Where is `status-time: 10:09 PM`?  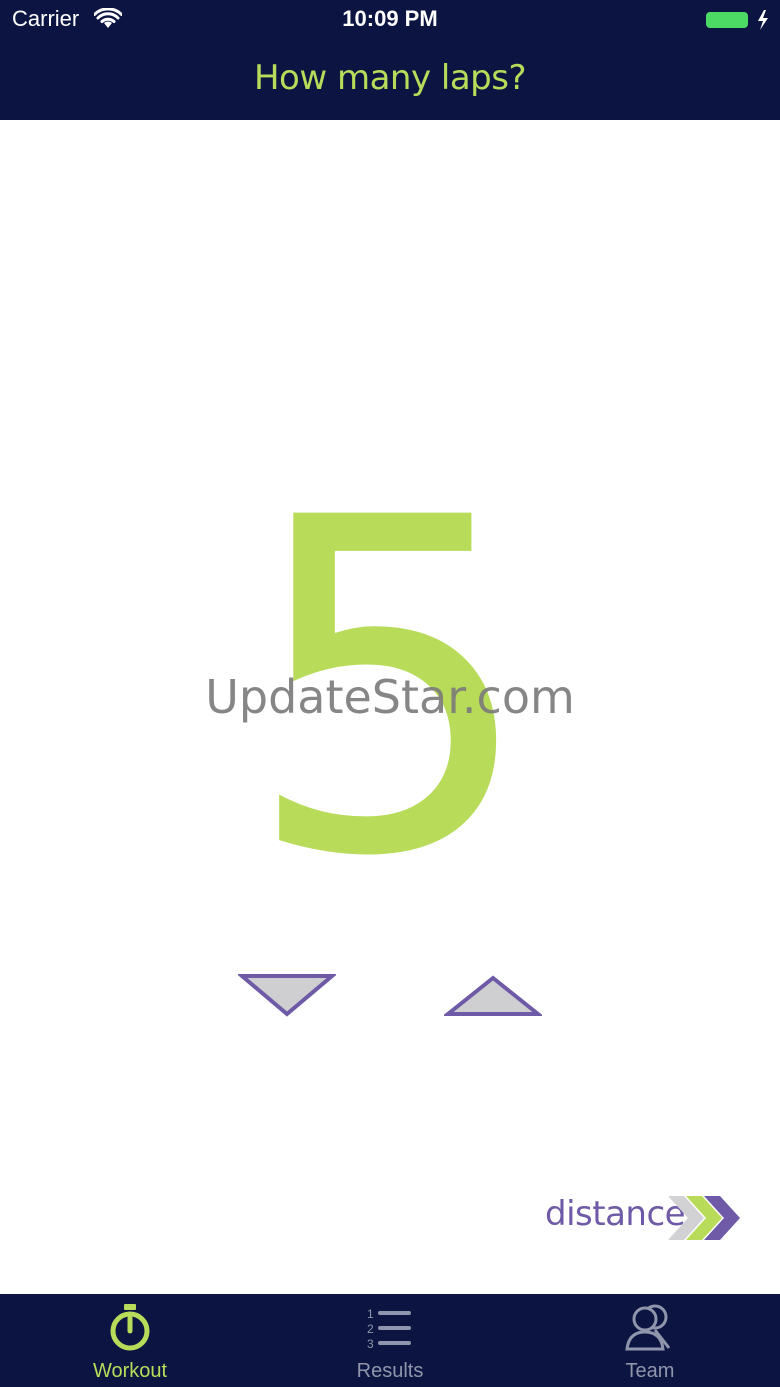
status-time: 10:09 PM is located at coordinates (390, 18).